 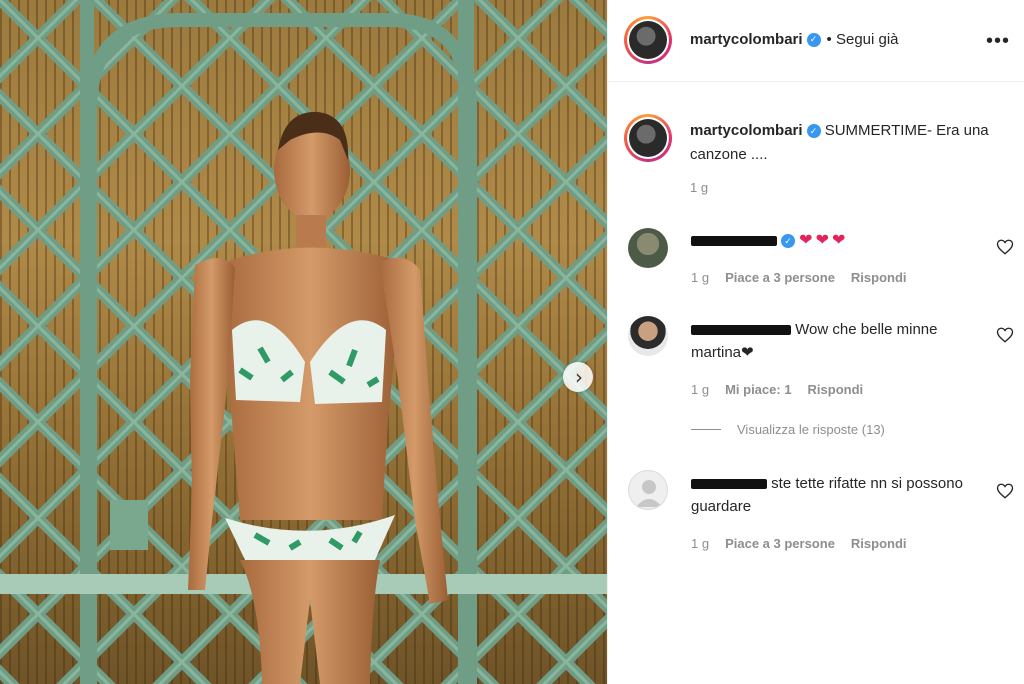 I want to click on next-image-button: ›, so click(x=578, y=377).